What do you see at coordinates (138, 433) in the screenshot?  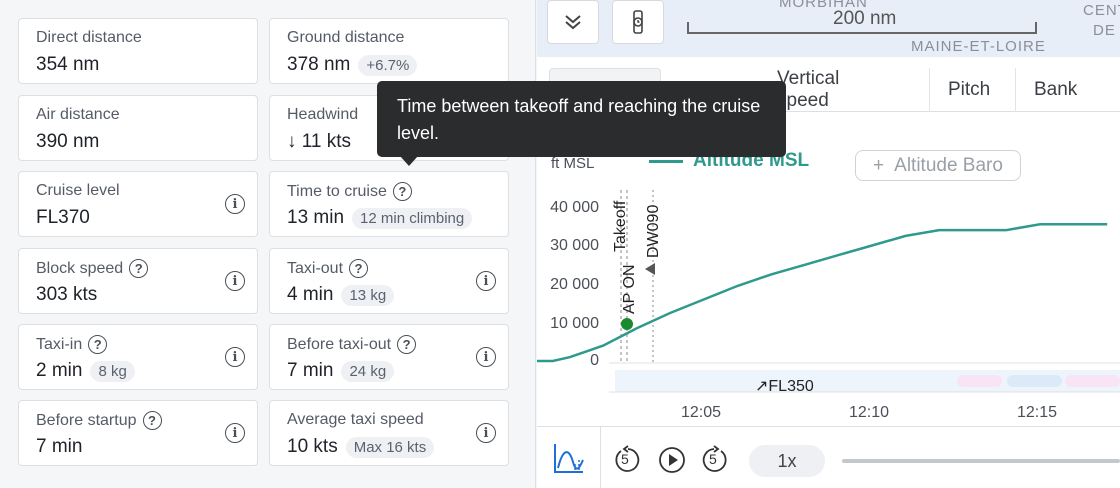 I see `before-startup-card: Before startup ? 7 min i` at bounding box center [138, 433].